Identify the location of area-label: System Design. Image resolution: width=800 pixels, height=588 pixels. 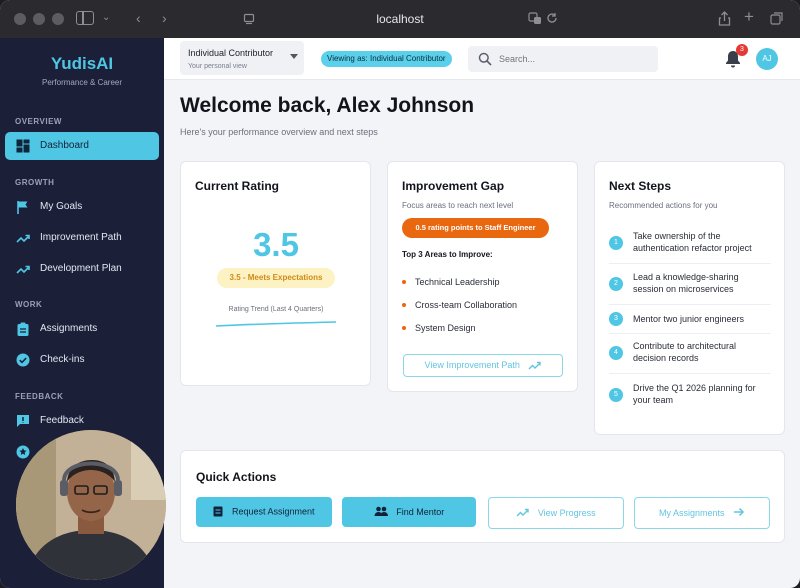
(445, 328).